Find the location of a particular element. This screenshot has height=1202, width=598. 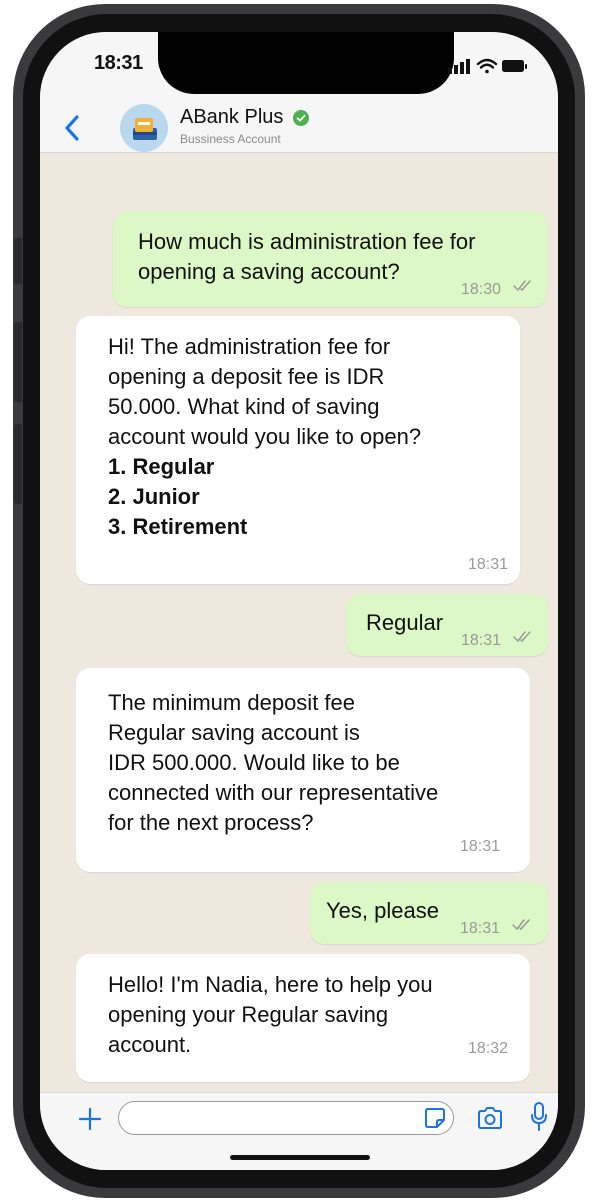

message-text-line: opening a deposit fee is IDR is located at coordinates (246, 376).